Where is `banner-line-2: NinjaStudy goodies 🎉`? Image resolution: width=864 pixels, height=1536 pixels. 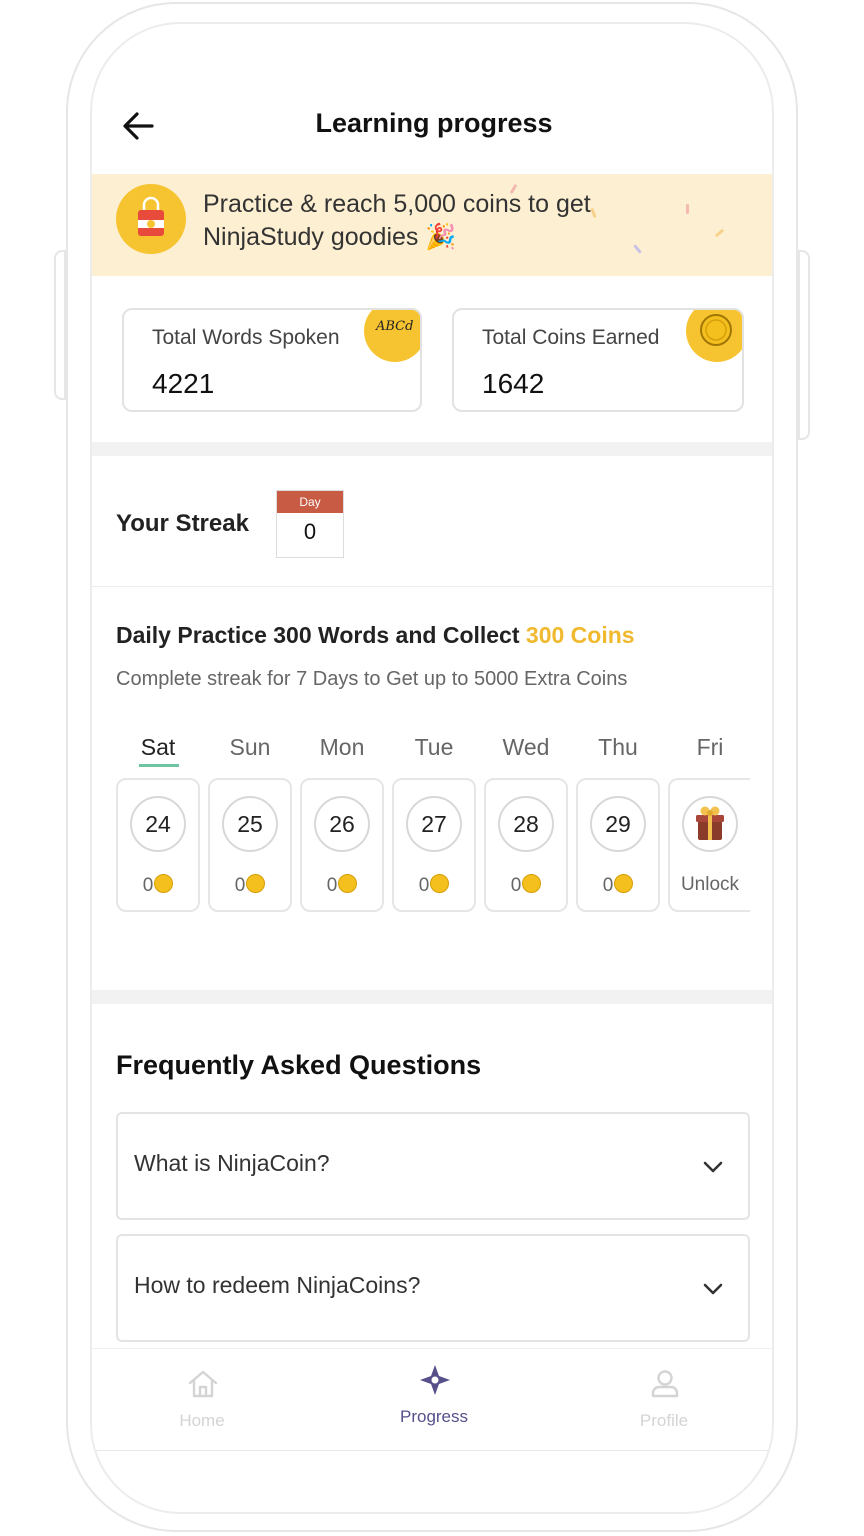 banner-line-2: NinjaStudy goodies 🎉 is located at coordinates (330, 237).